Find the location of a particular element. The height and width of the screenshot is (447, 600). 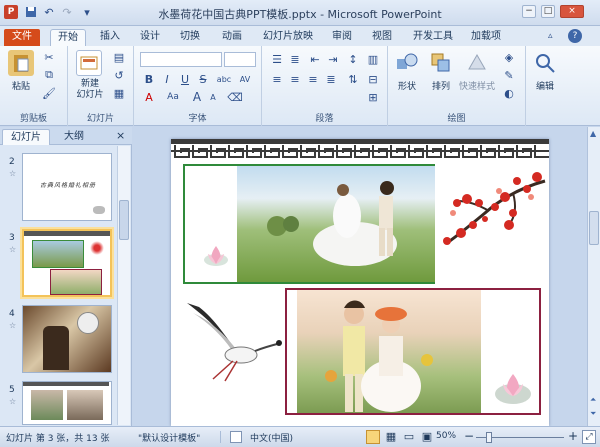

tab-animations: 动画 is located at coordinates (232, 37).